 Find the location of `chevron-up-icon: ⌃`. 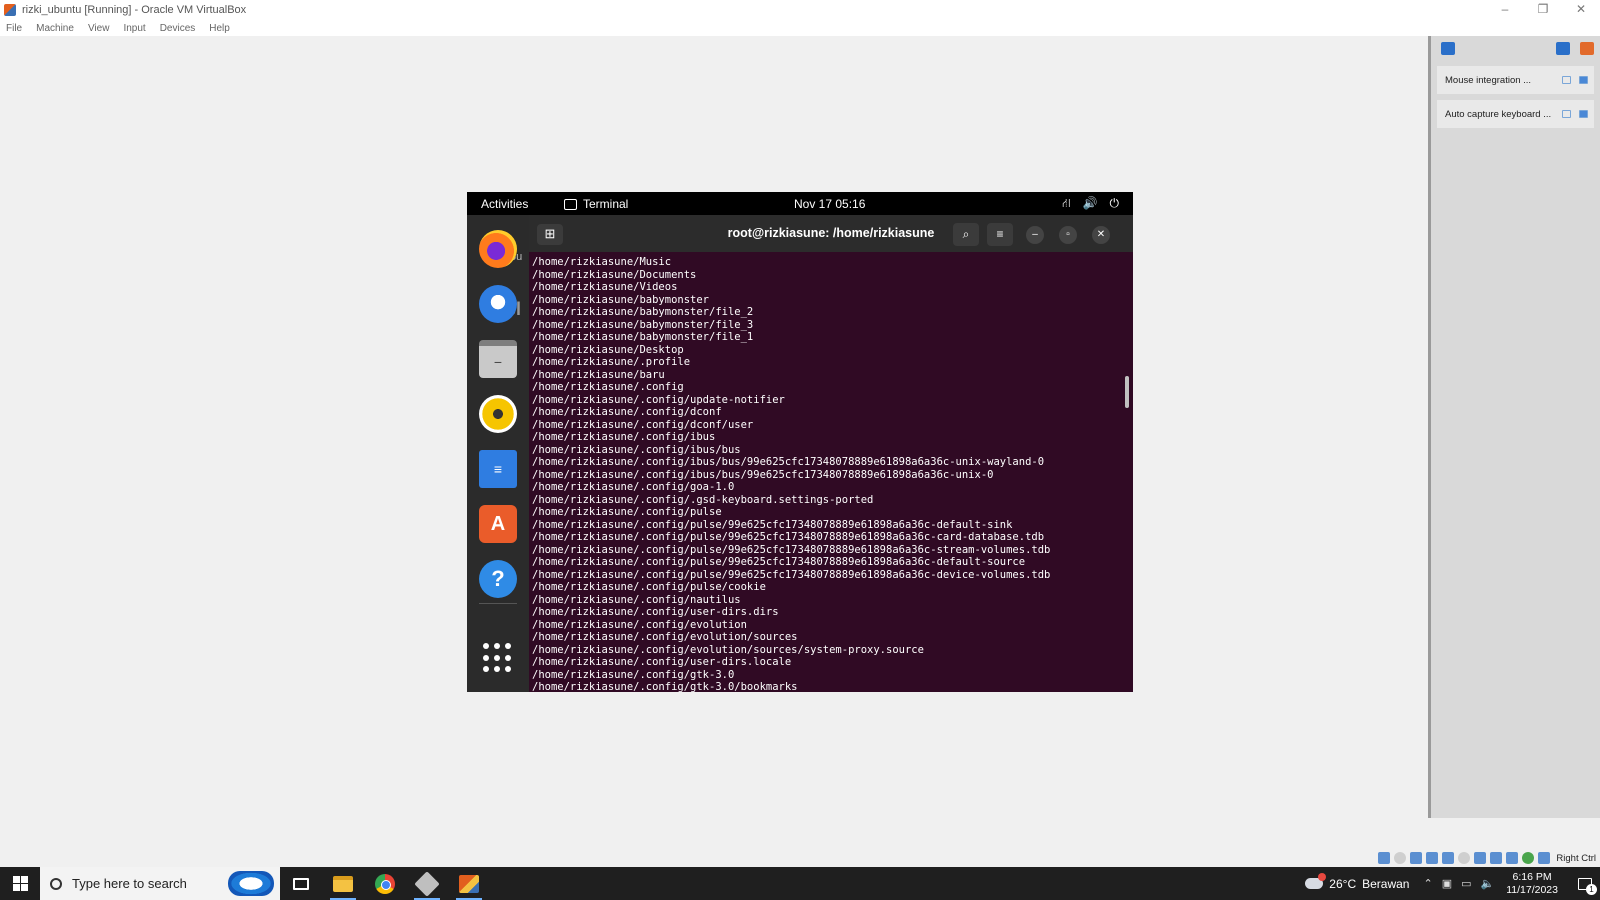

chevron-up-icon: ⌃ is located at coordinates (1427, 883).